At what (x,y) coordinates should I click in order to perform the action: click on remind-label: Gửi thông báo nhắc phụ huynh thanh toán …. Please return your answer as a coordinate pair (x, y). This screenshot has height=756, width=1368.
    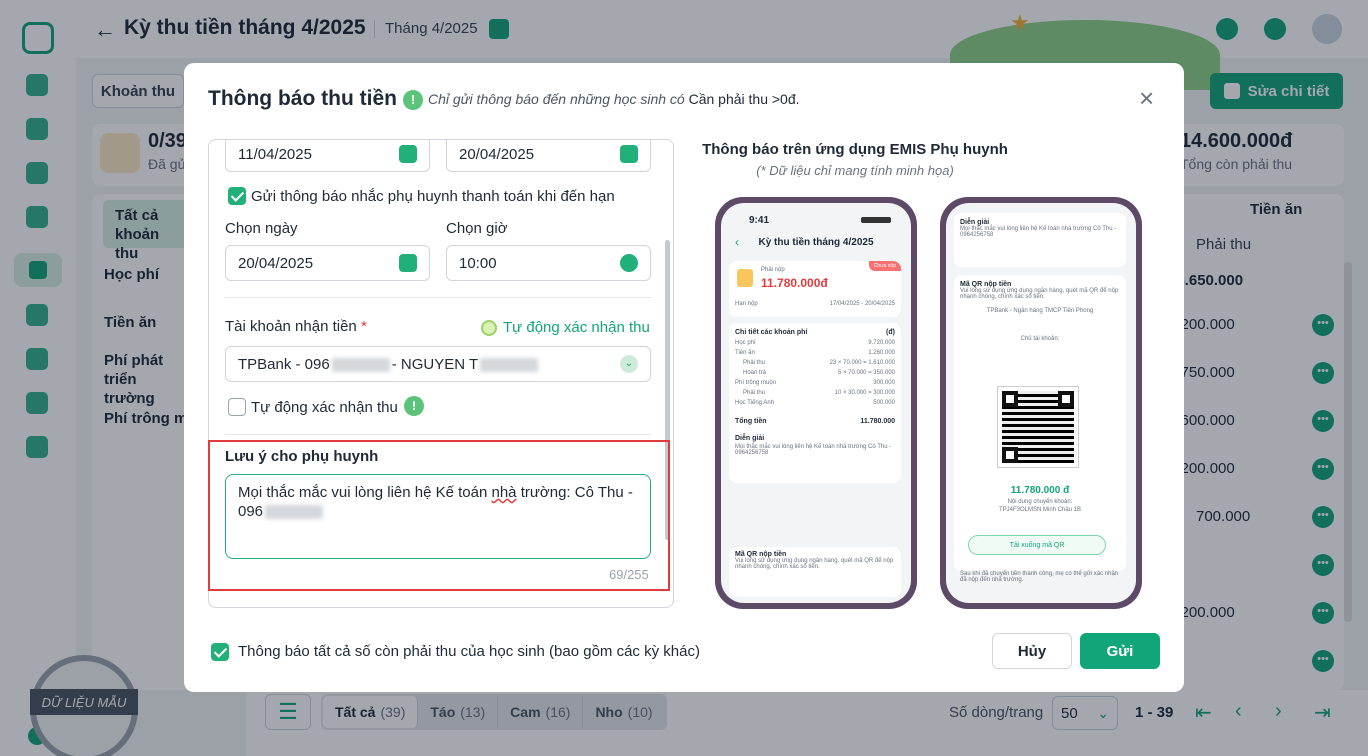
    Looking at the image, I should click on (433, 196).